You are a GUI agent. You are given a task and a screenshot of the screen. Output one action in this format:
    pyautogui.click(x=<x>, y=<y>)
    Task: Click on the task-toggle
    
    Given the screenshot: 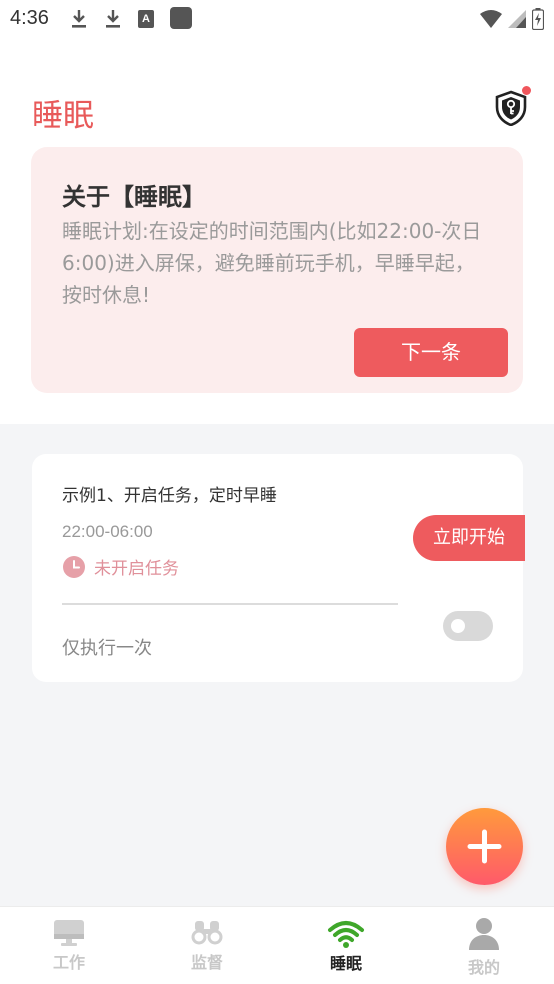 What is the action you would take?
    pyautogui.click(x=468, y=626)
    